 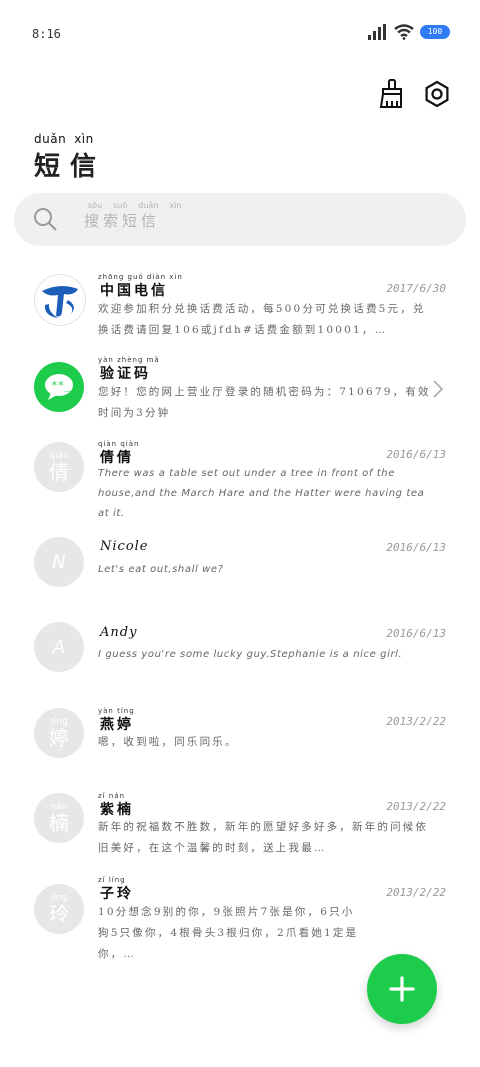 What do you see at coordinates (84, 139) in the screenshot?
I see `pinyin-2: xìn` at bounding box center [84, 139].